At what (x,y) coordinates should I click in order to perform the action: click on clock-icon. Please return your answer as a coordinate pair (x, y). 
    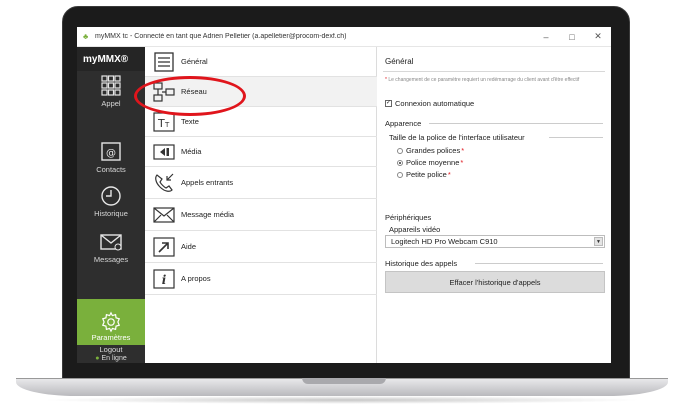
    Looking at the image, I should click on (111, 196).